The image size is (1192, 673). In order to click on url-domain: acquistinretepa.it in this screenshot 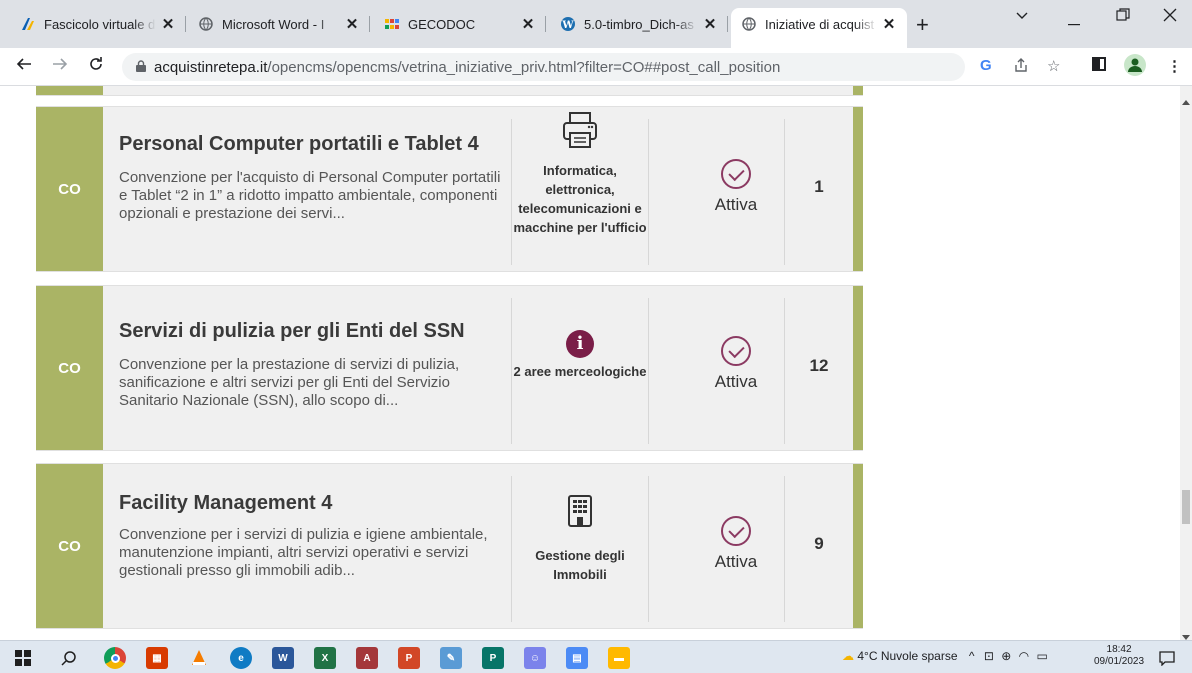, I will do `click(211, 67)`.